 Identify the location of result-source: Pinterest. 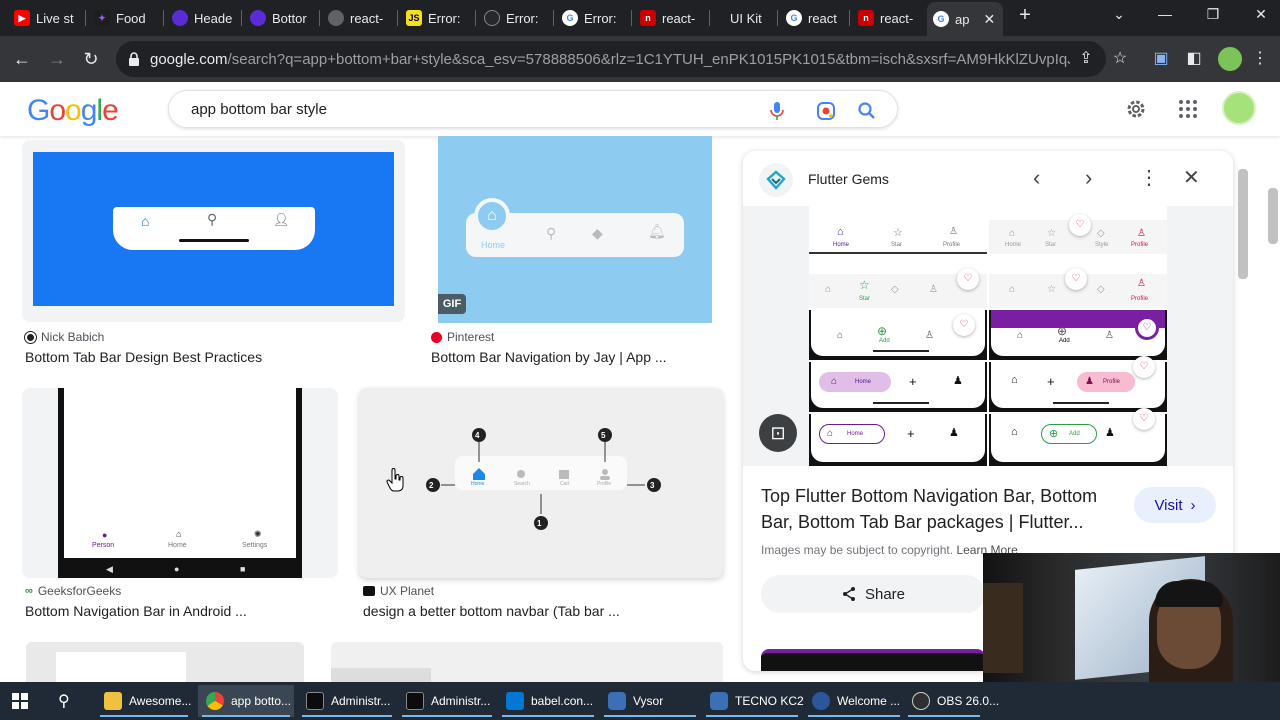
(462, 337).